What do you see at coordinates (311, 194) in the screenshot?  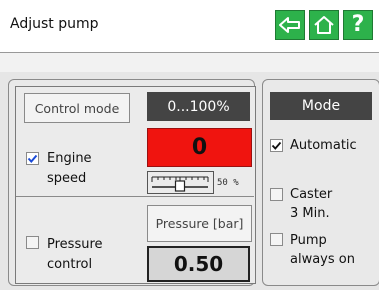 I see `caster-label-1: Caster` at bounding box center [311, 194].